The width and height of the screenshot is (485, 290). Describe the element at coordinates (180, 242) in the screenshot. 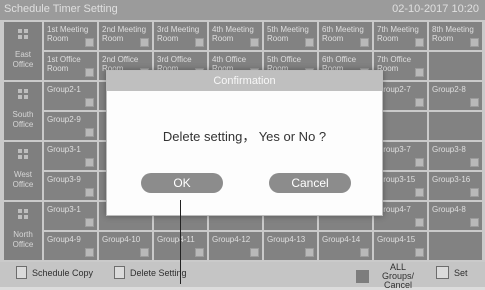

I see `pointer-line` at that location.